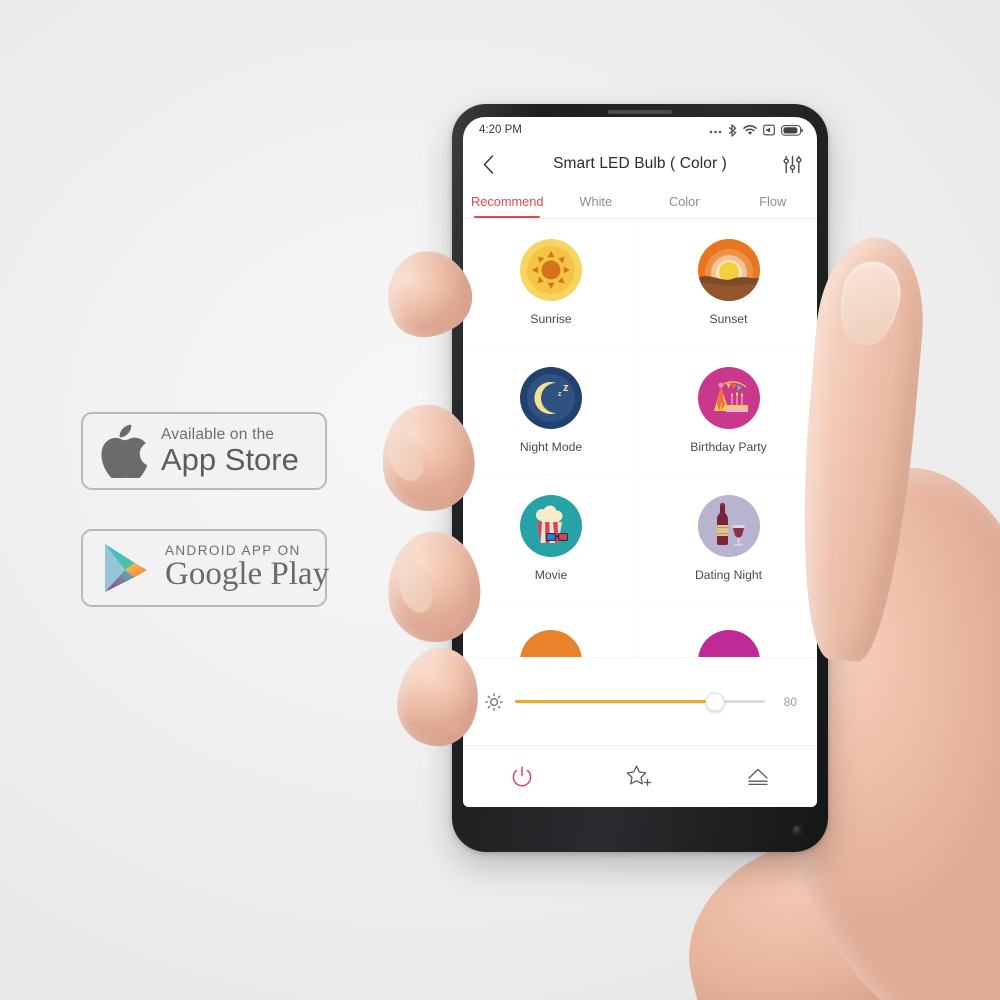 The height and width of the screenshot is (1000, 1000). I want to click on star-plus-icon, so click(639, 775).